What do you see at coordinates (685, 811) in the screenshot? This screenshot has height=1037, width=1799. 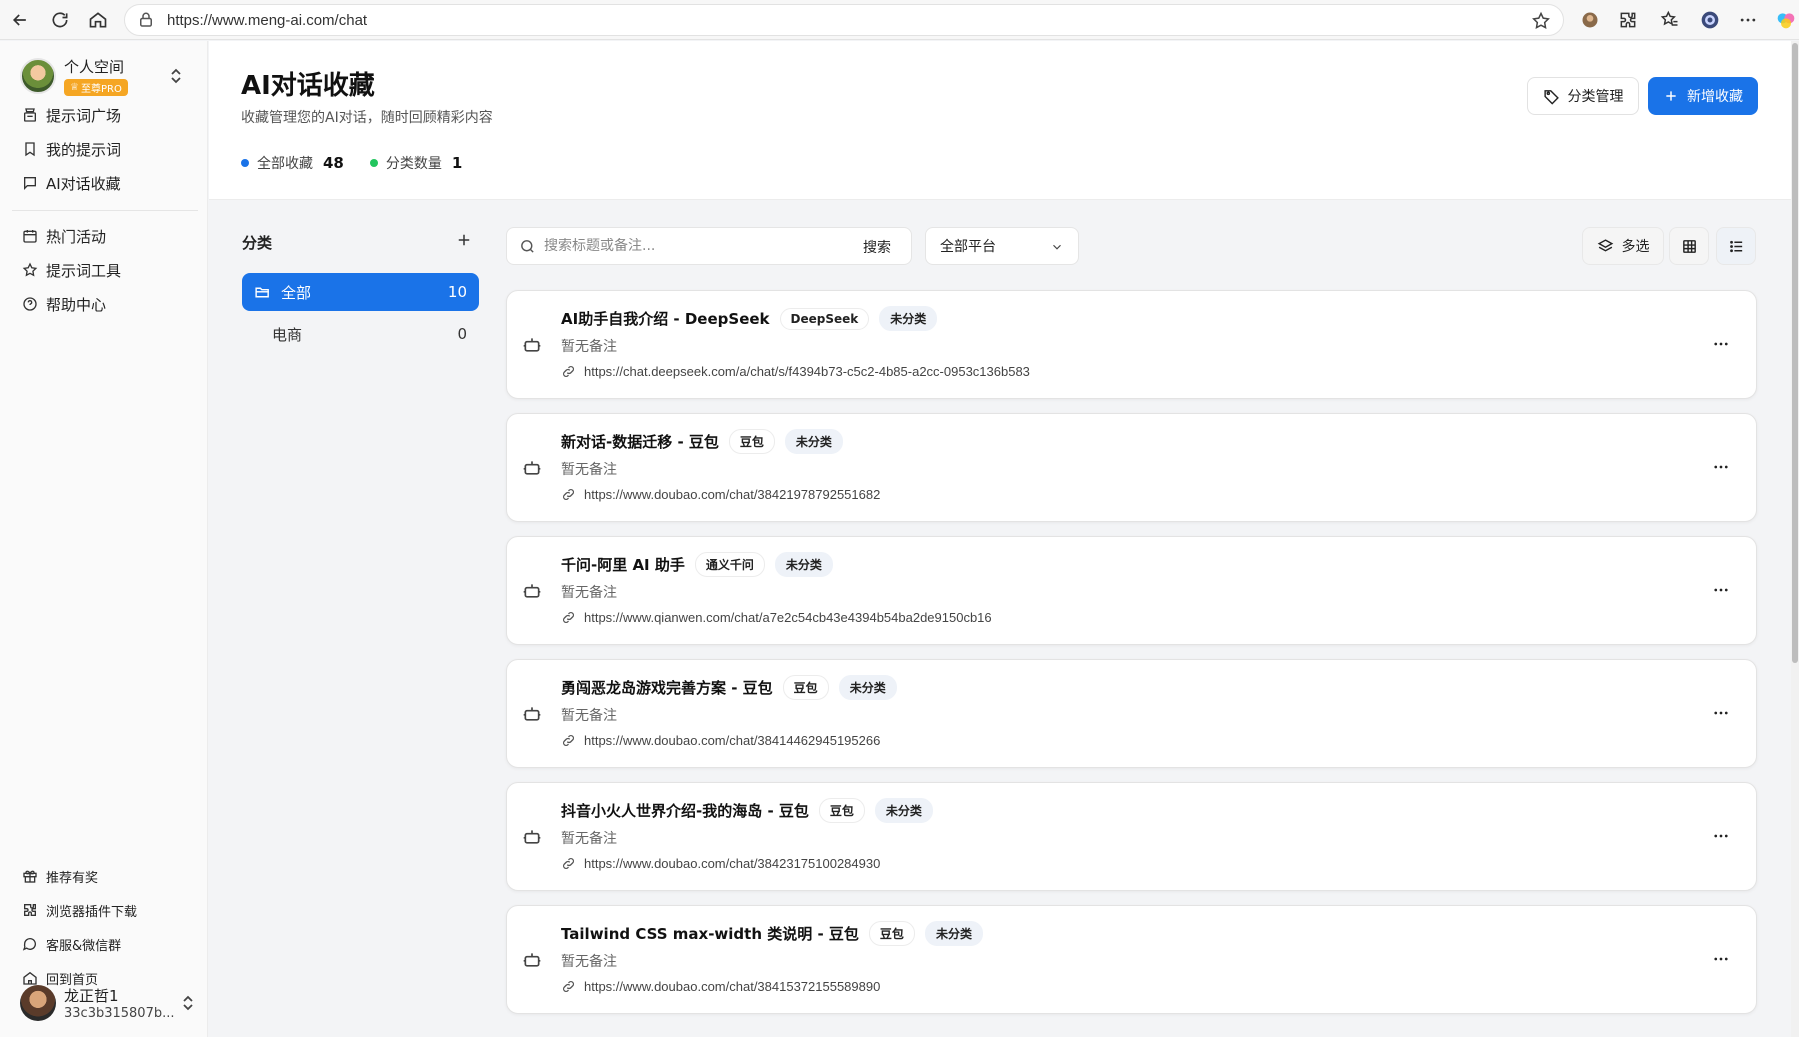 I see `card-title: 抖音小火人世界介绍-我的海岛 - 豆包` at bounding box center [685, 811].